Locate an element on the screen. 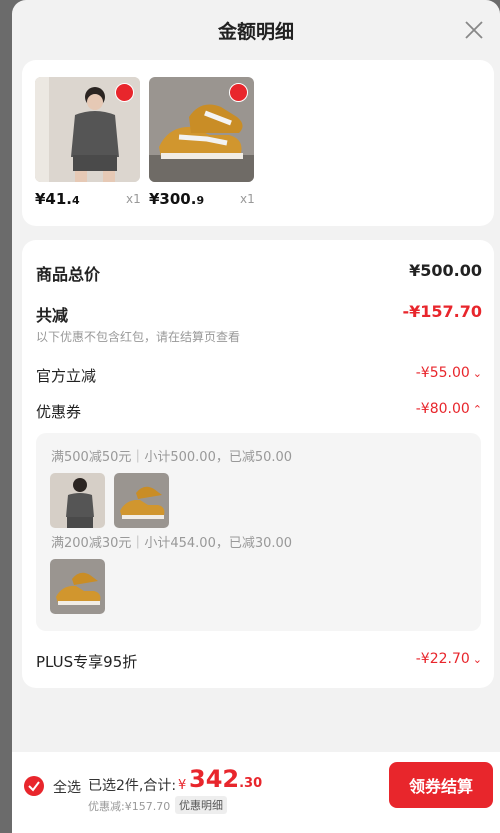 Image resolution: width=500 pixels, height=833 pixels. sheet-header: 金额明细 is located at coordinates (256, 29).